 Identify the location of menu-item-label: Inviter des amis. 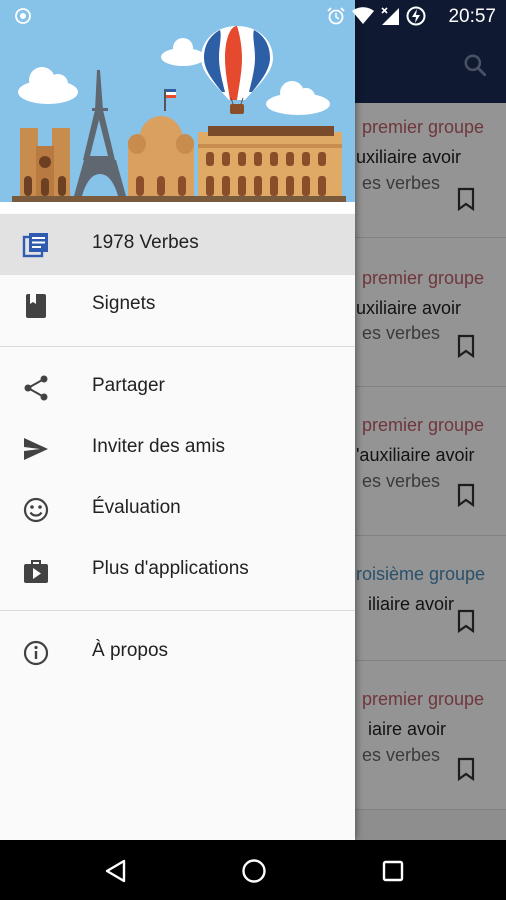
(159, 446).